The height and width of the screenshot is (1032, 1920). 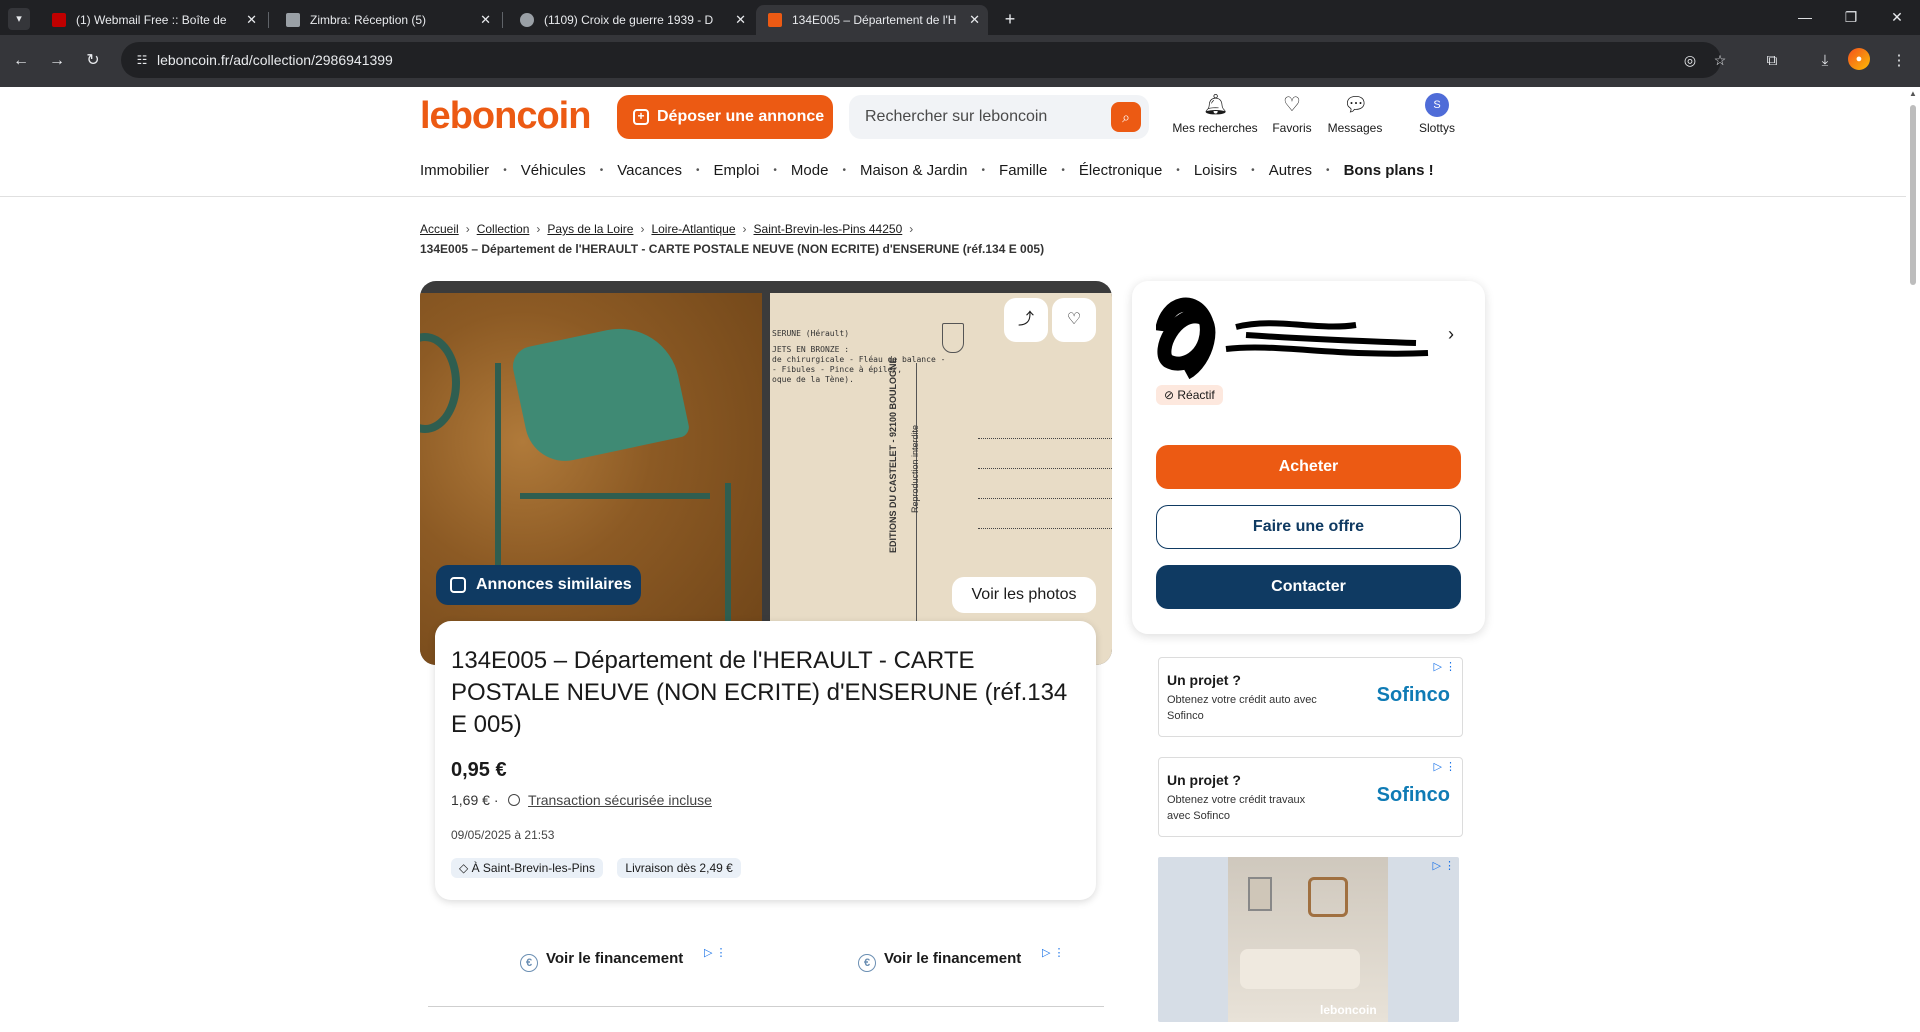 I want to click on tab-title: 134E005 – Département de l'HE, so click(x=874, y=20).